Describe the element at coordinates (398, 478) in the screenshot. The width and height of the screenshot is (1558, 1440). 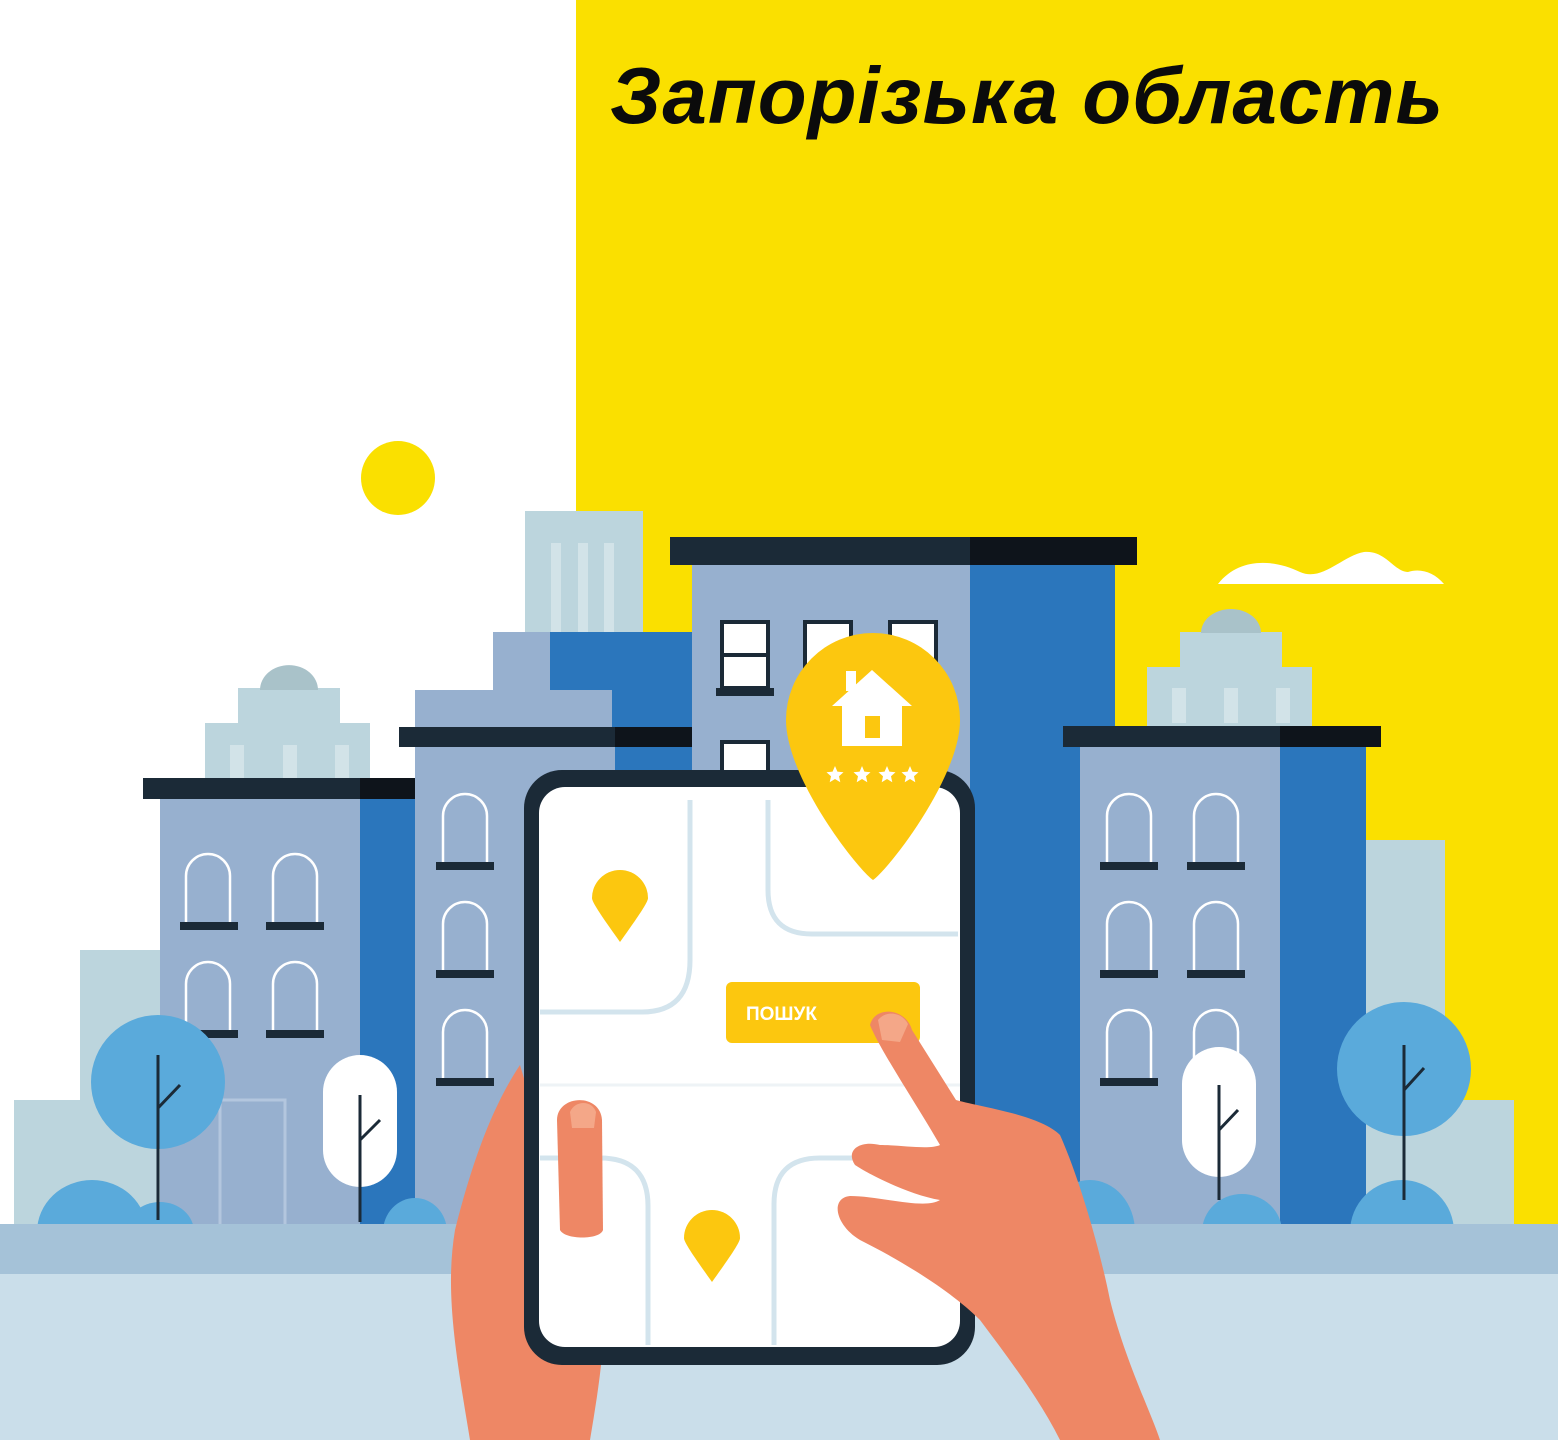
I see `sun-icon` at that location.